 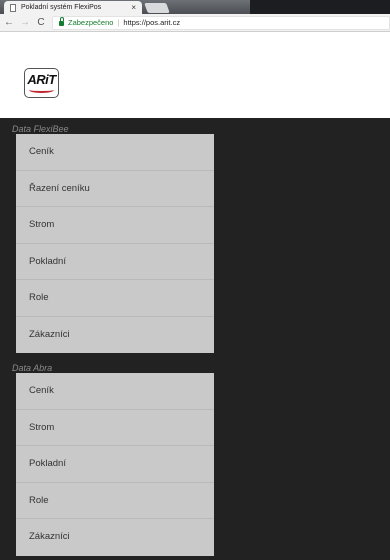 What do you see at coordinates (195, 7) in the screenshot?
I see `browser-tab-bar: Pokladní systém FlexiPos ×` at bounding box center [195, 7].